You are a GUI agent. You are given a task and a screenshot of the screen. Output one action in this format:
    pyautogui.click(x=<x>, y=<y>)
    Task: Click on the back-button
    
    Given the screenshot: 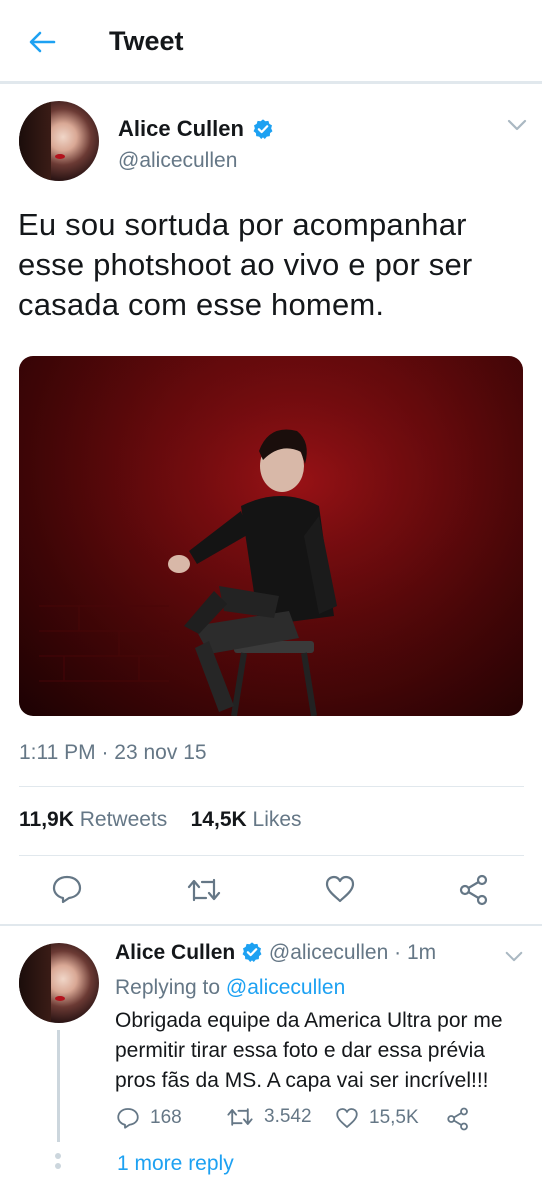 What is the action you would take?
    pyautogui.click(x=42, y=42)
    